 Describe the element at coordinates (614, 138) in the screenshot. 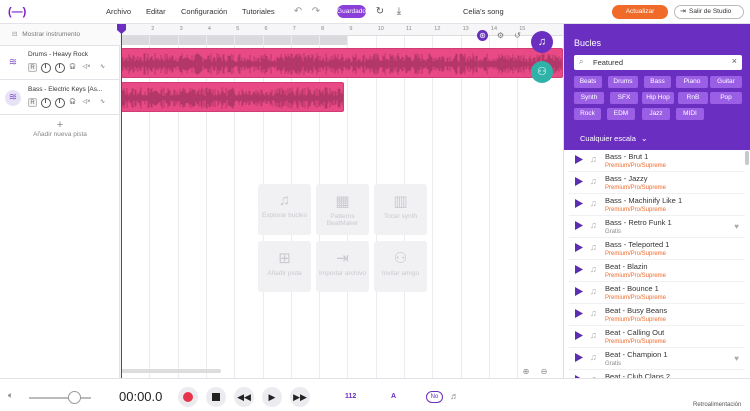

I see `scale-select: Cualquier escala ⌄` at that location.